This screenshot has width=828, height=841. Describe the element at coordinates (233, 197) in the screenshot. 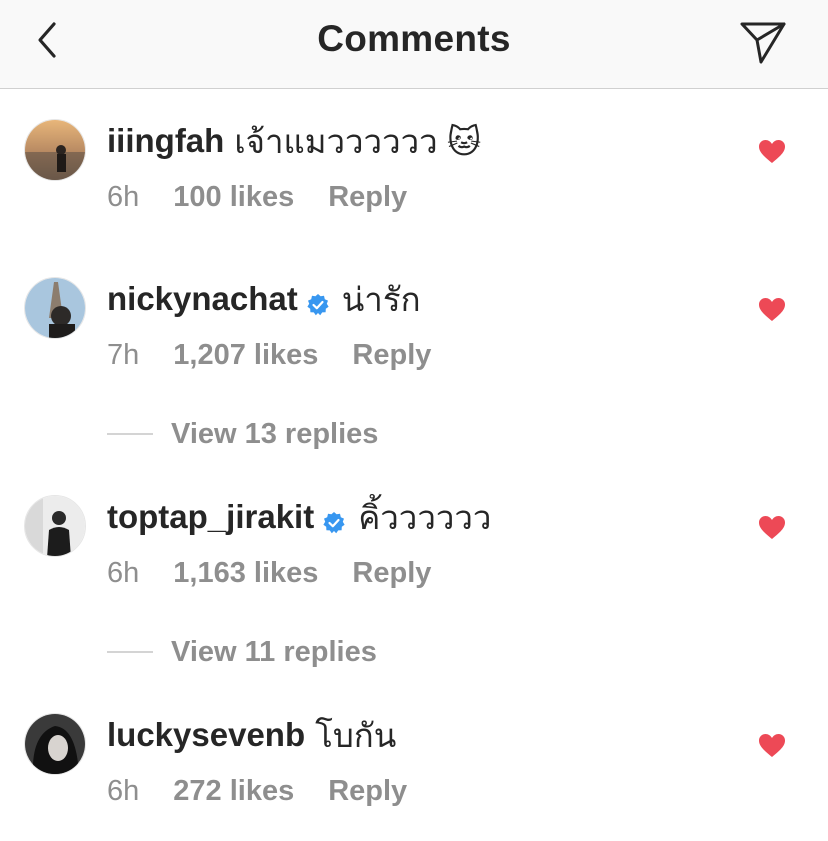

I see `comment-likes: 100 likes` at that location.